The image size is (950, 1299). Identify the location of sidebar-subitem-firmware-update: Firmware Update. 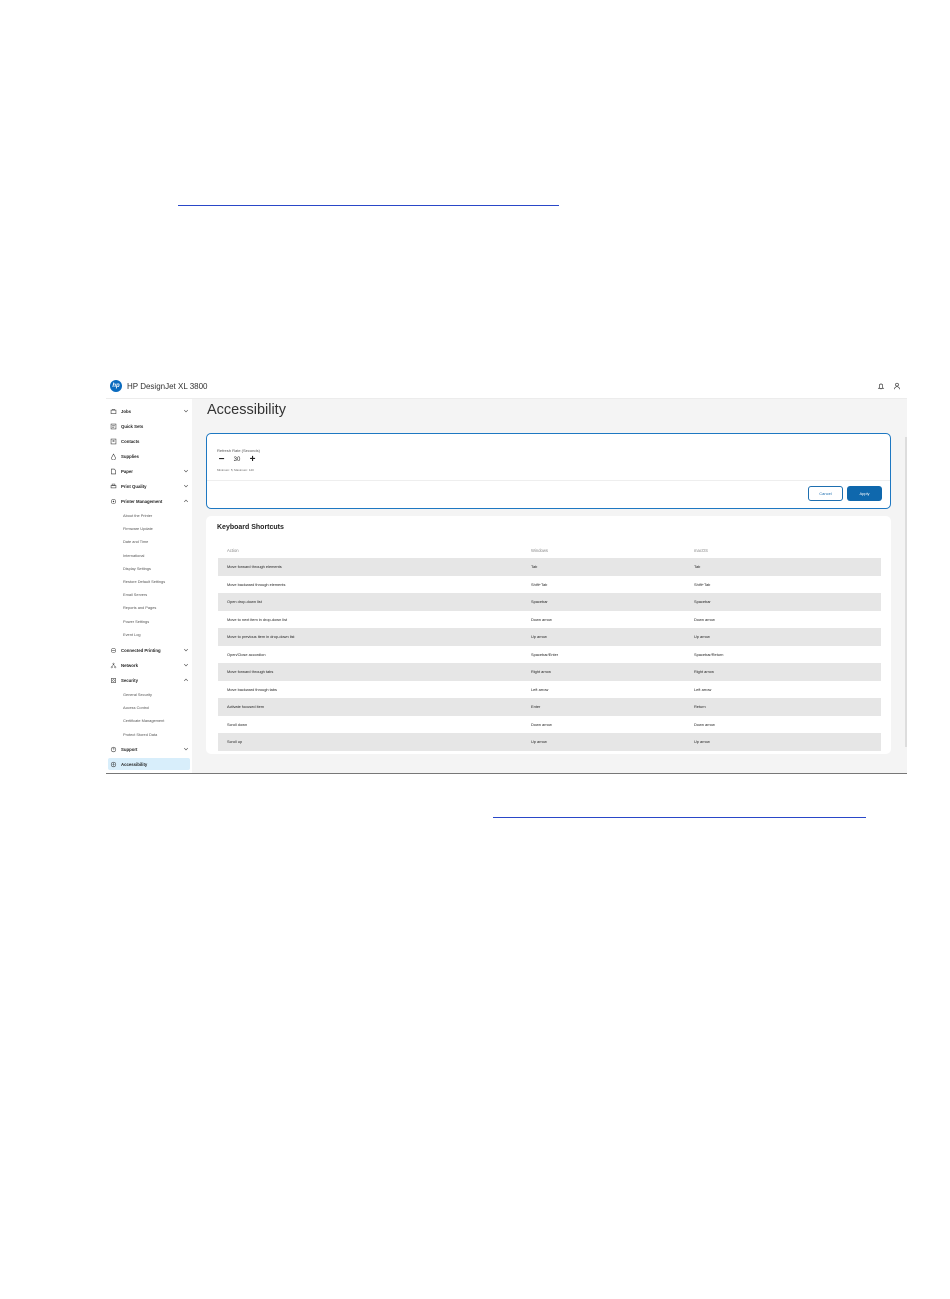
(138, 528).